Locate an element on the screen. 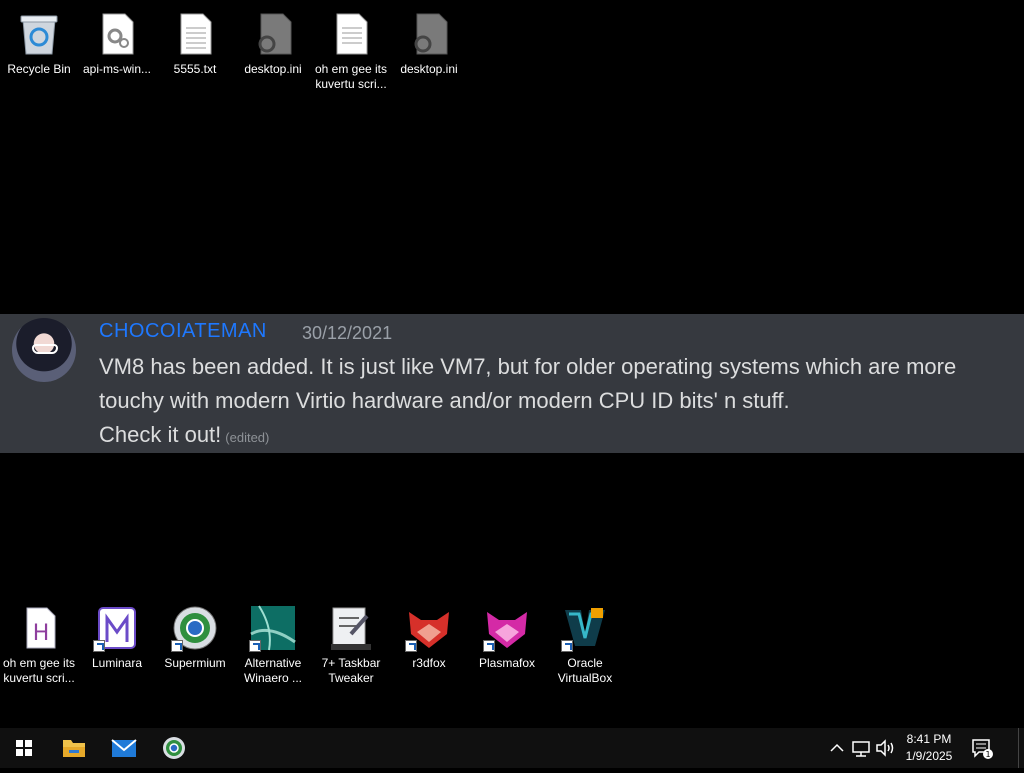 The width and height of the screenshot is (1024, 773). icon-label: Recycle Bin is located at coordinates (39, 69).